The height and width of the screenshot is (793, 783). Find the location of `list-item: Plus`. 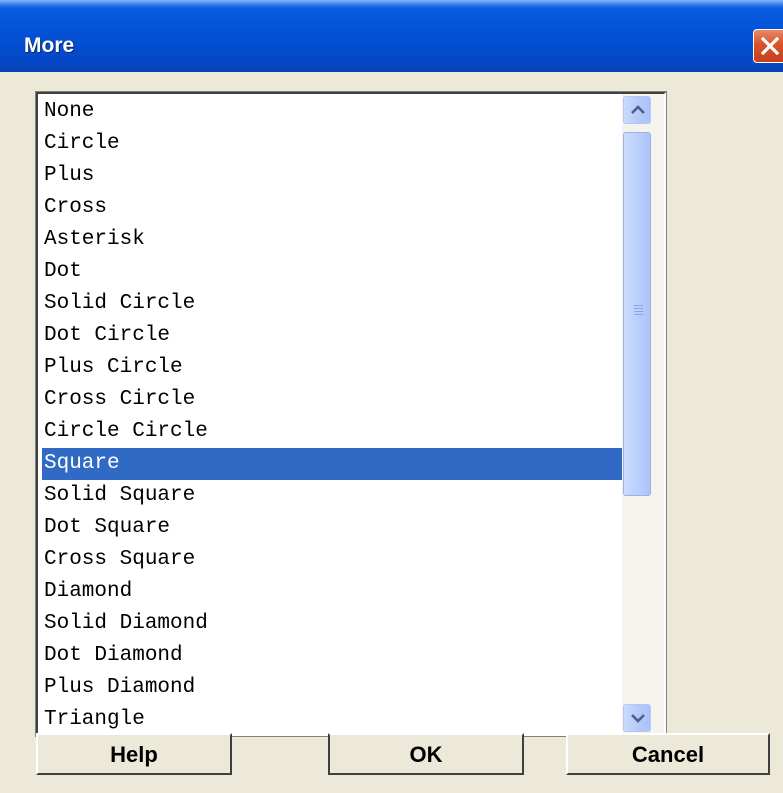

list-item: Plus is located at coordinates (332, 176).